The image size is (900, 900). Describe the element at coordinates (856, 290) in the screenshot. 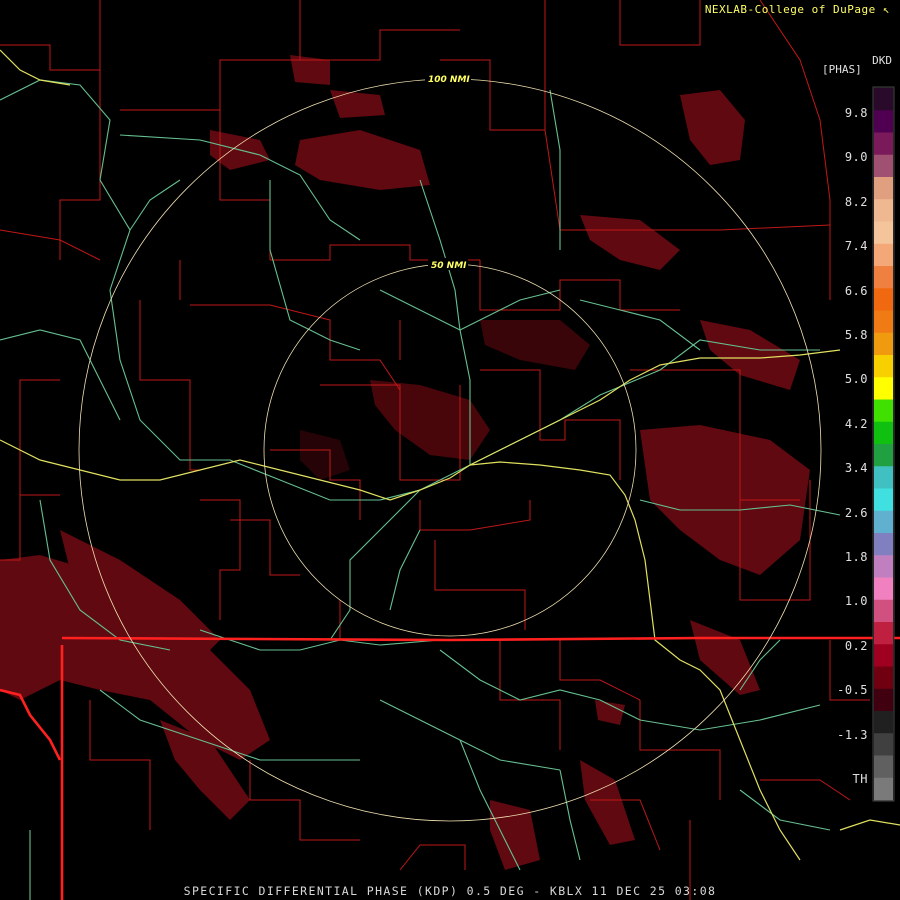

I see `legend-tick-label: 6.6` at that location.